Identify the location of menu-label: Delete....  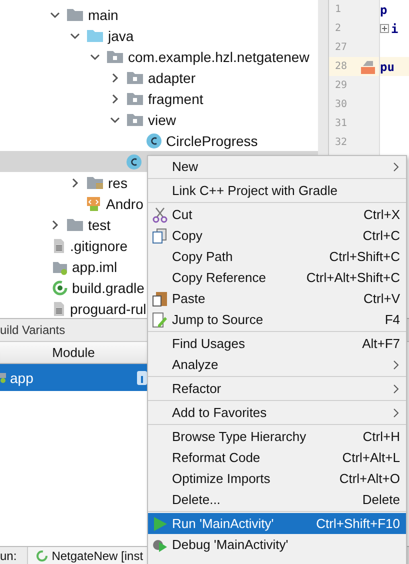
(197, 499).